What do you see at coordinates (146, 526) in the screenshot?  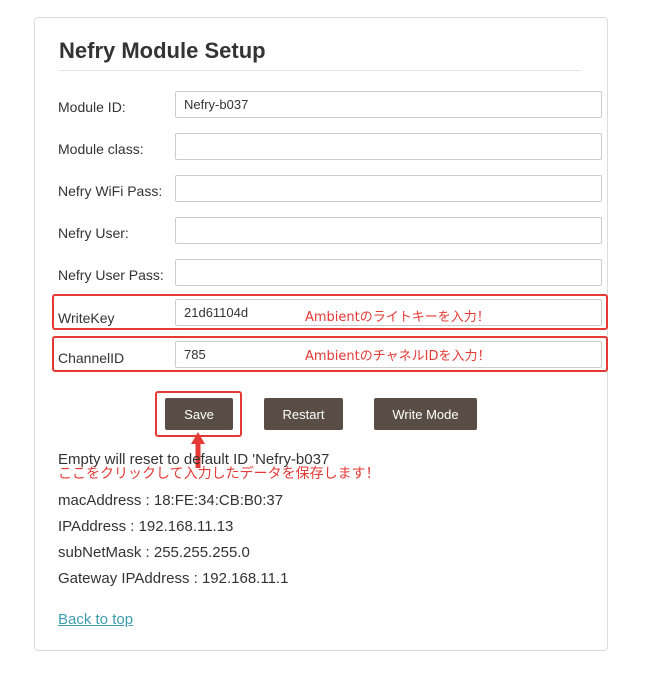 I see `ip-address: IPAddress : 192.168.11.13` at bounding box center [146, 526].